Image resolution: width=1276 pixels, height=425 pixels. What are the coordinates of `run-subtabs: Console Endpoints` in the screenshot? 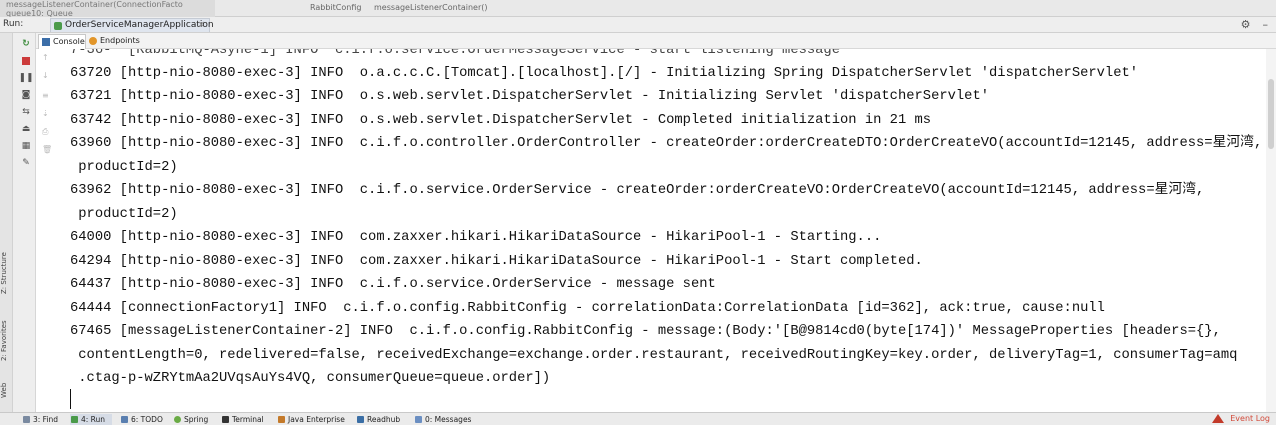 It's located at (656, 41).